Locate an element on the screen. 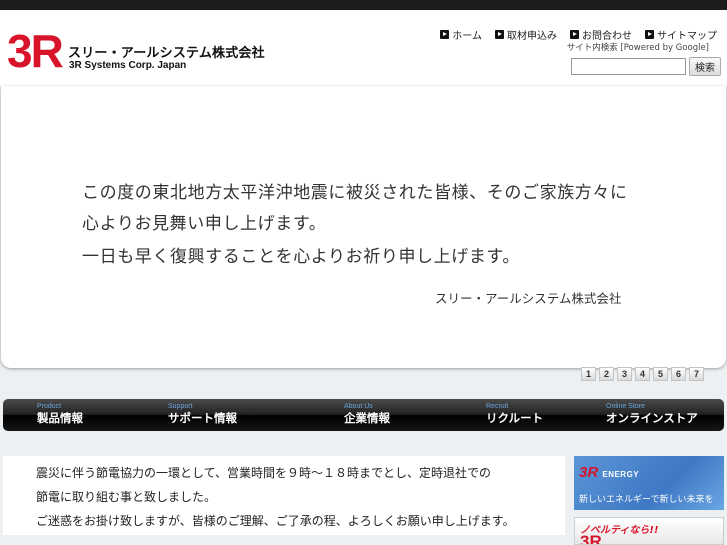  gnav-product-label: 製品情報 is located at coordinates (60, 418).